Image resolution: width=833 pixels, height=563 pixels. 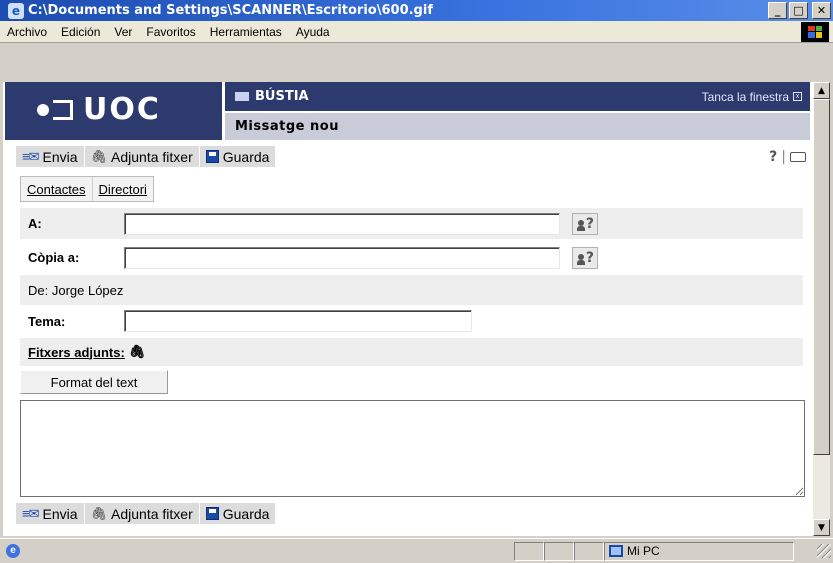 I want to click on zone-label: Mi PC, so click(x=643, y=551).